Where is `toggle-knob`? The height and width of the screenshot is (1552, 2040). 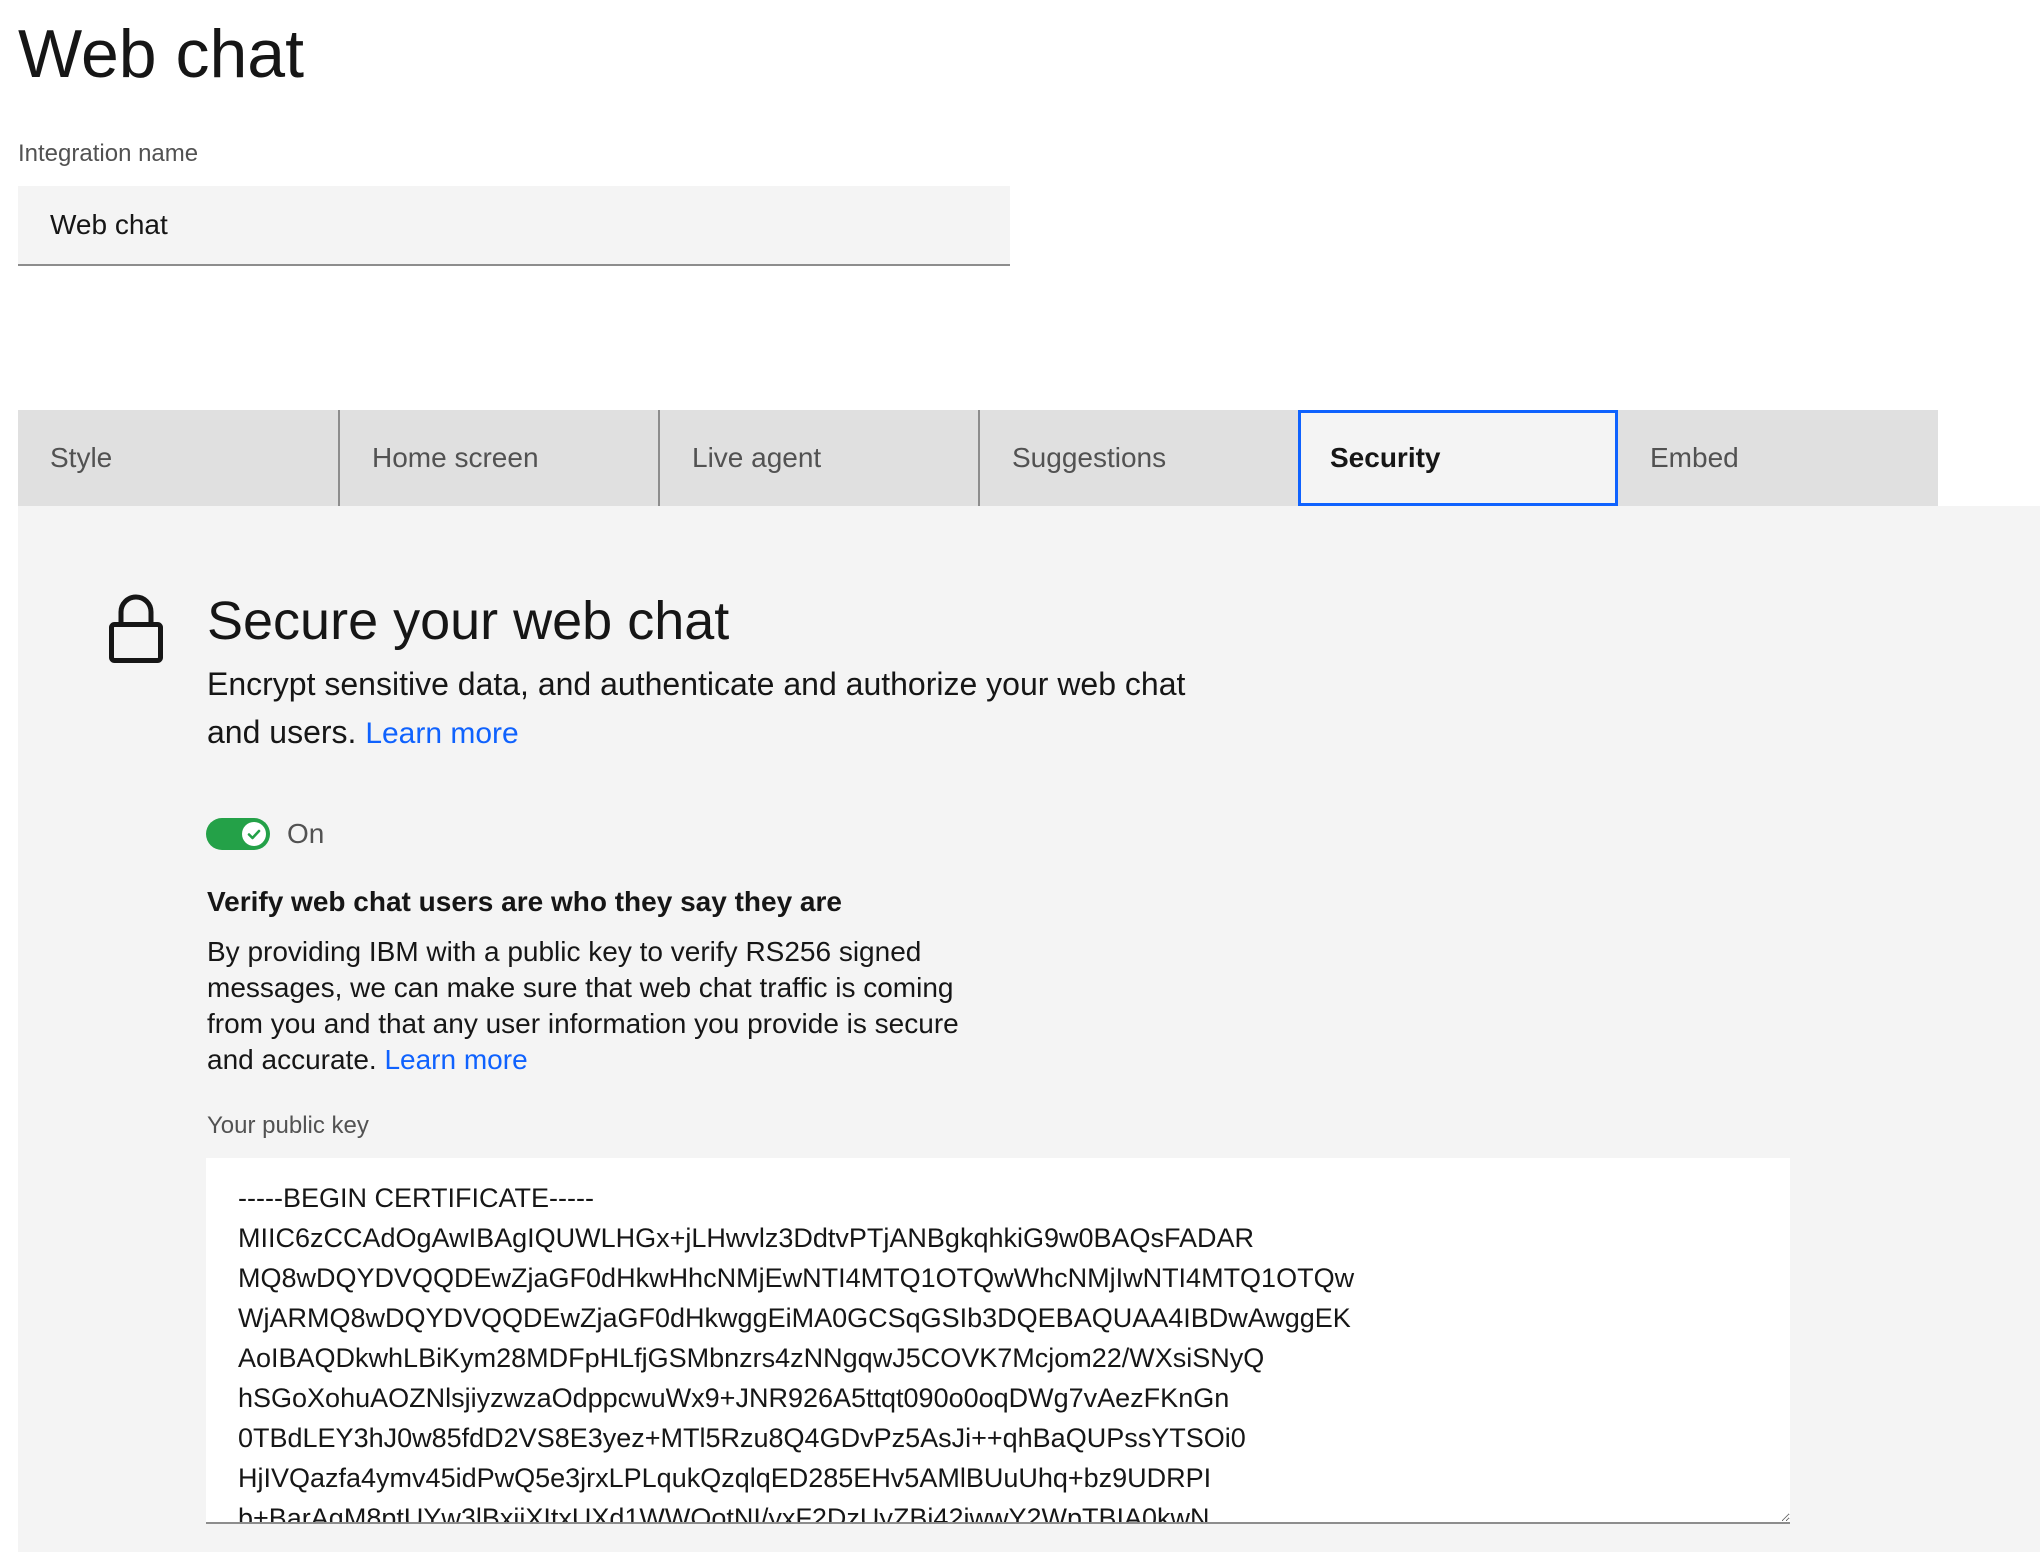 toggle-knob is located at coordinates (254, 834).